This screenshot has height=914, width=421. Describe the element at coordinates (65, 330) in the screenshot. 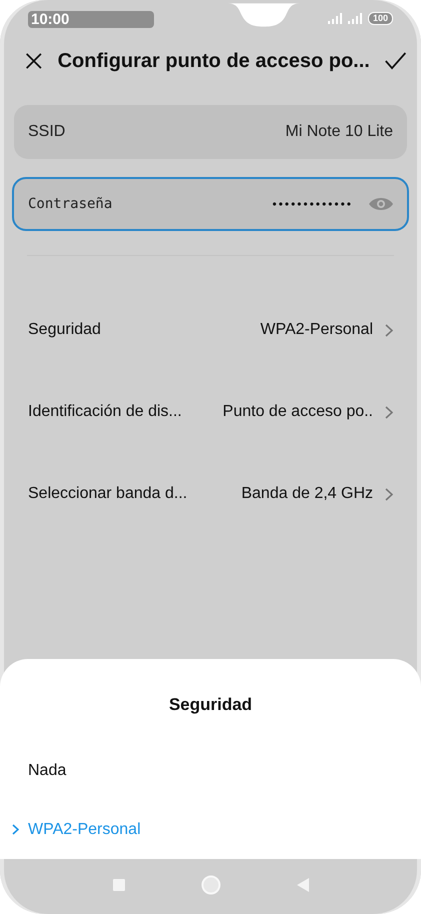

I see `setting-label: Seguridad` at that location.